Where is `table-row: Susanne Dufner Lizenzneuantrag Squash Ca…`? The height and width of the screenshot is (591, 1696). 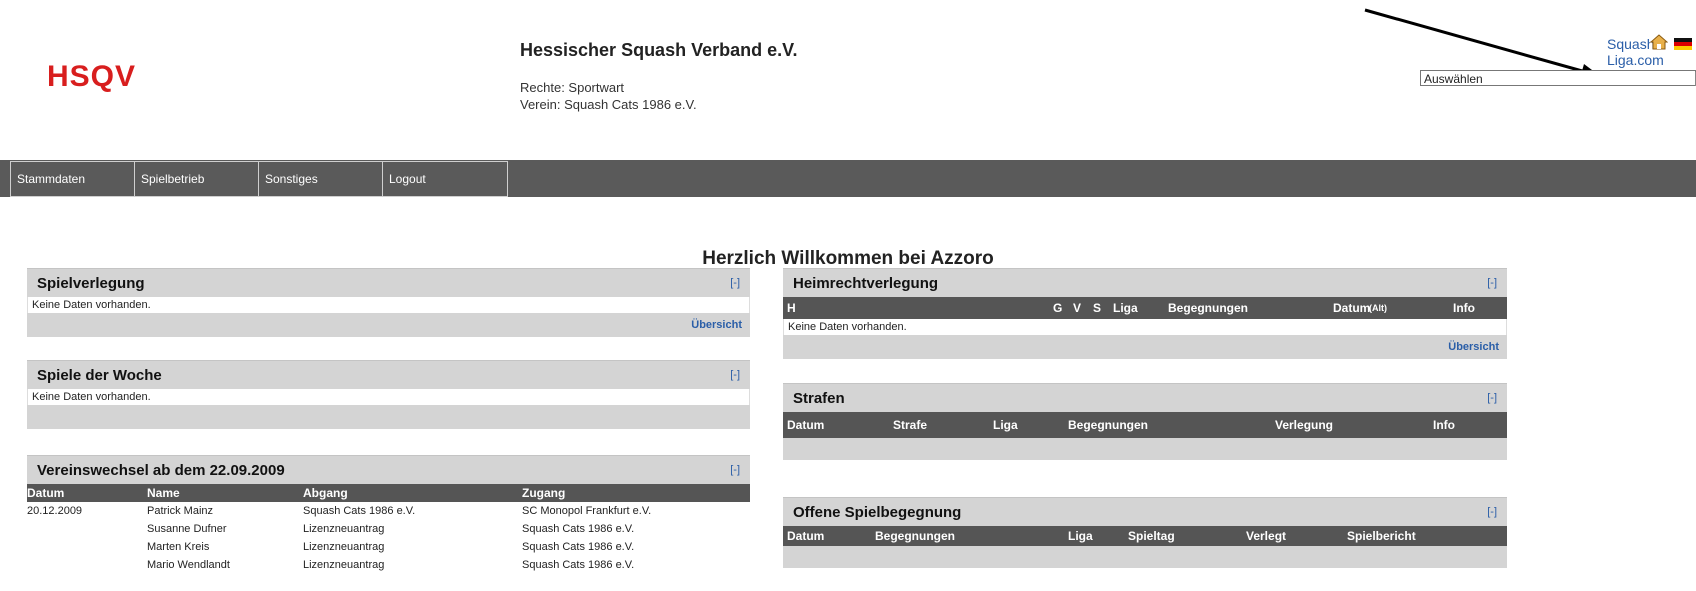 table-row: Susanne Dufner Lizenzneuantrag Squash Ca… is located at coordinates (388, 529).